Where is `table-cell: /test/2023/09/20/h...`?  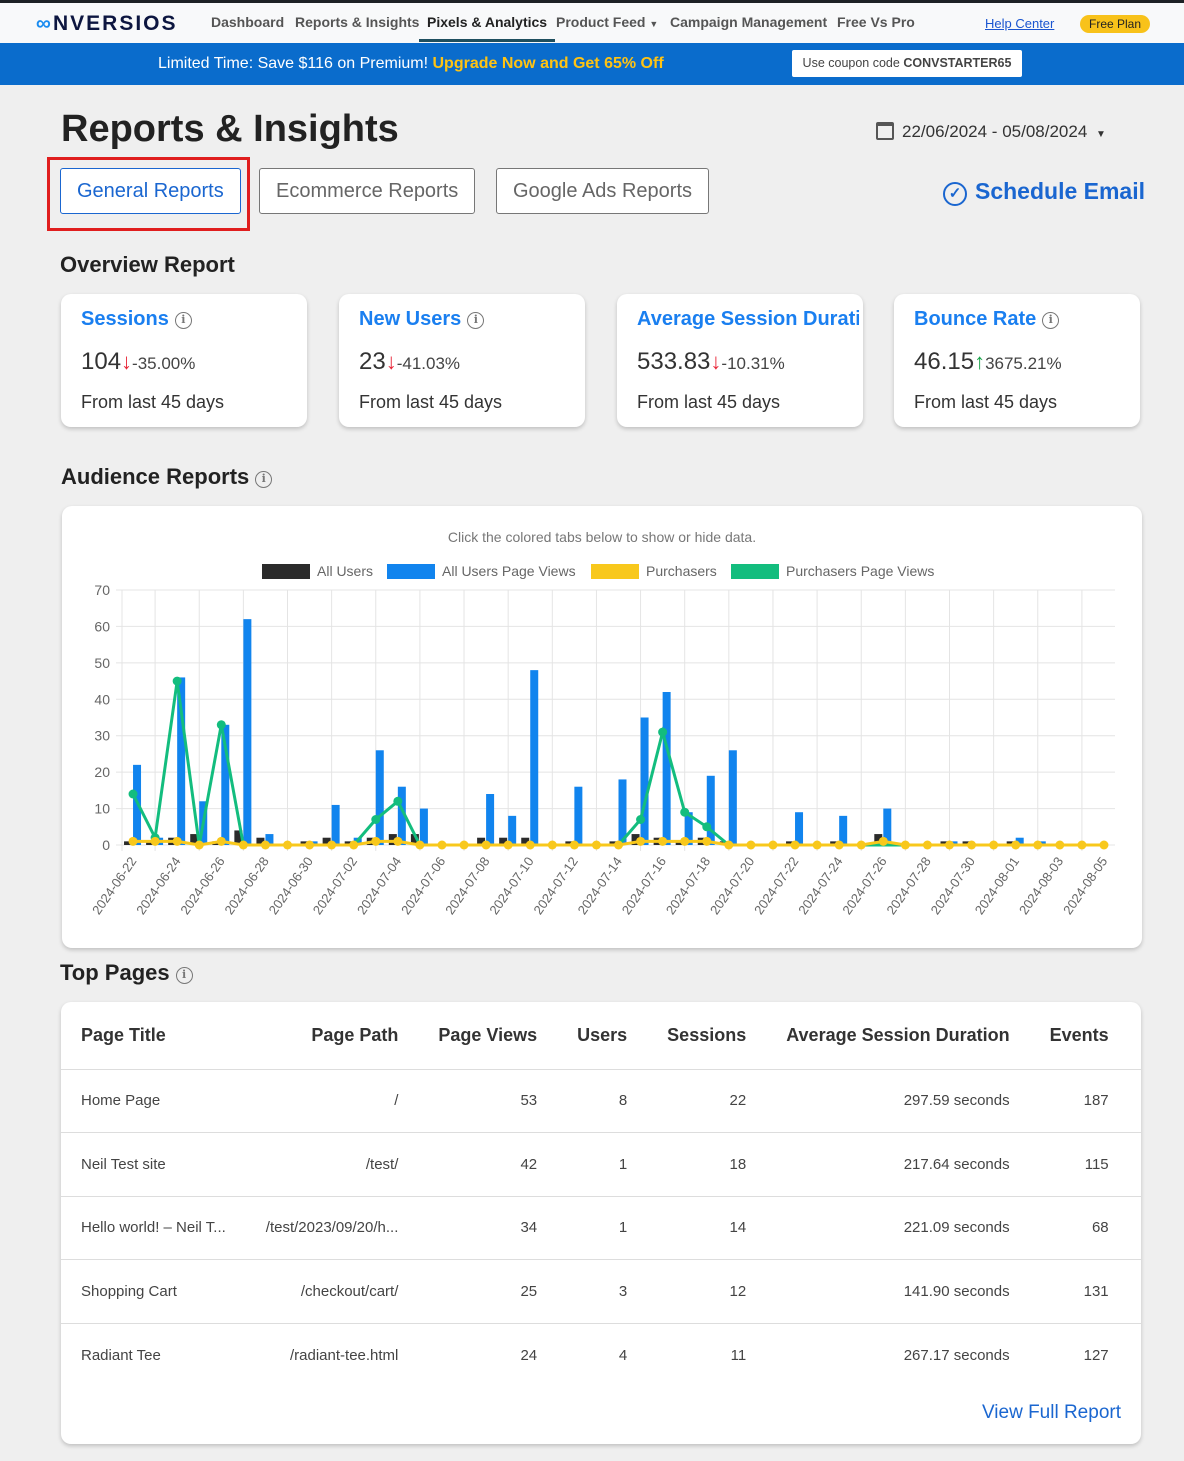
table-cell: /test/2023/09/20/h... is located at coordinates (332, 1227).